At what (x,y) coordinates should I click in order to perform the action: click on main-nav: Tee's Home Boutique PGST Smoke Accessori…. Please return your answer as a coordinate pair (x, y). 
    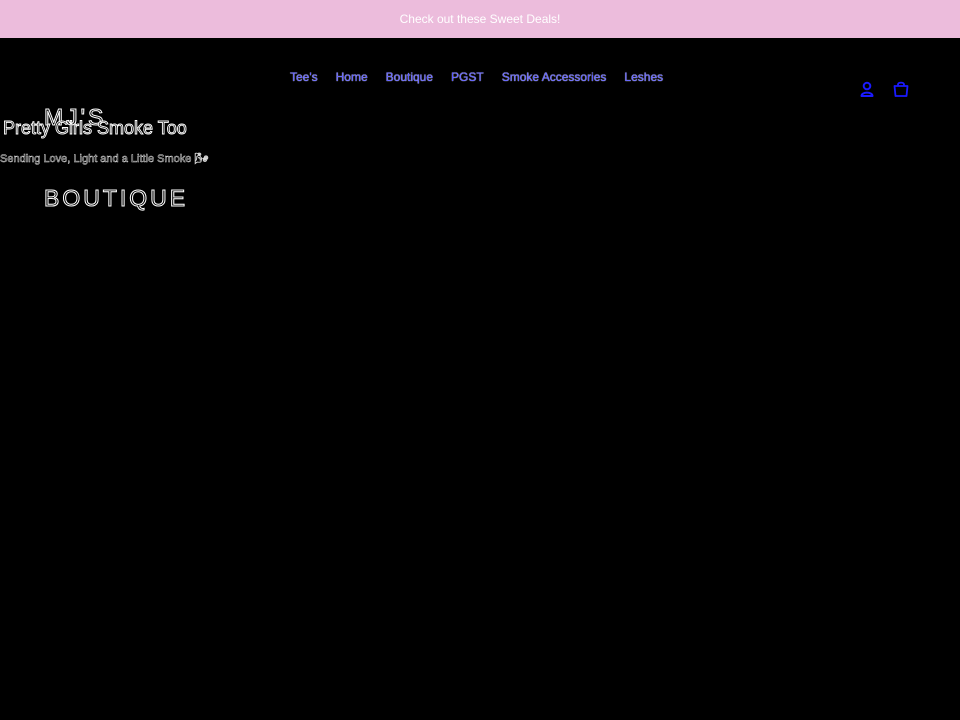
    Looking at the image, I should click on (476, 77).